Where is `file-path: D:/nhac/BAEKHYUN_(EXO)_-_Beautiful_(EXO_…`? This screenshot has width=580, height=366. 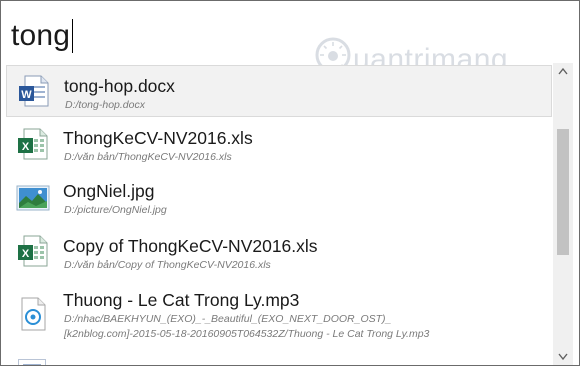 file-path: D:/nhac/BAEKHYUN_(EXO)_-_Beautiful_(EXO_… is located at coordinates (228, 319).